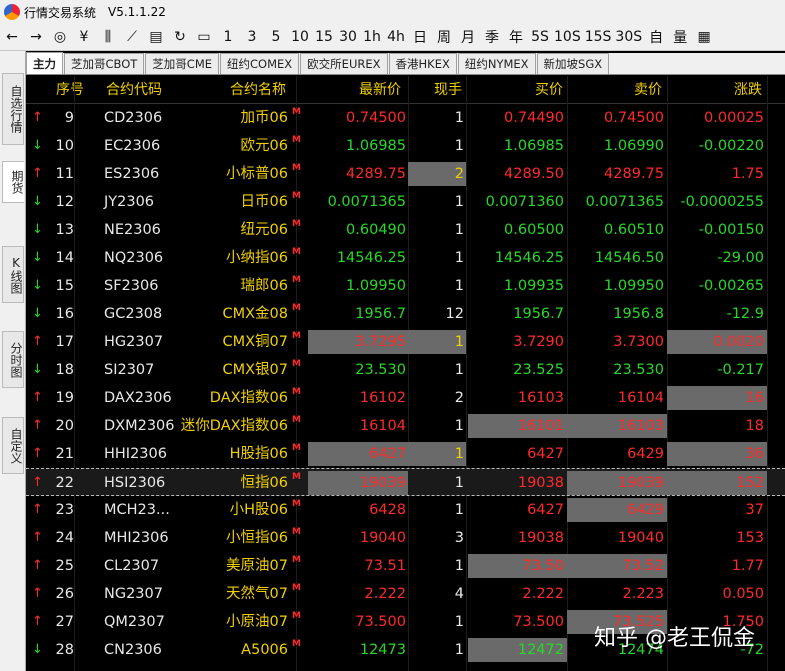 The image size is (785, 671). Describe the element at coordinates (348, 37) in the screenshot. I see `period-button-5: 30` at that location.